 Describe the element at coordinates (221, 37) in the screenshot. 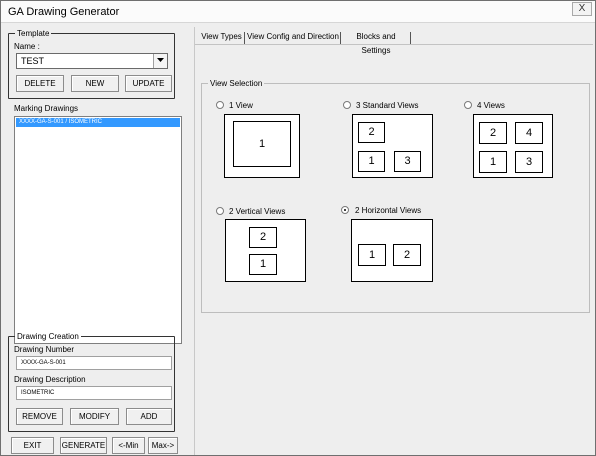

I see `tab-view-types: View Types` at that location.